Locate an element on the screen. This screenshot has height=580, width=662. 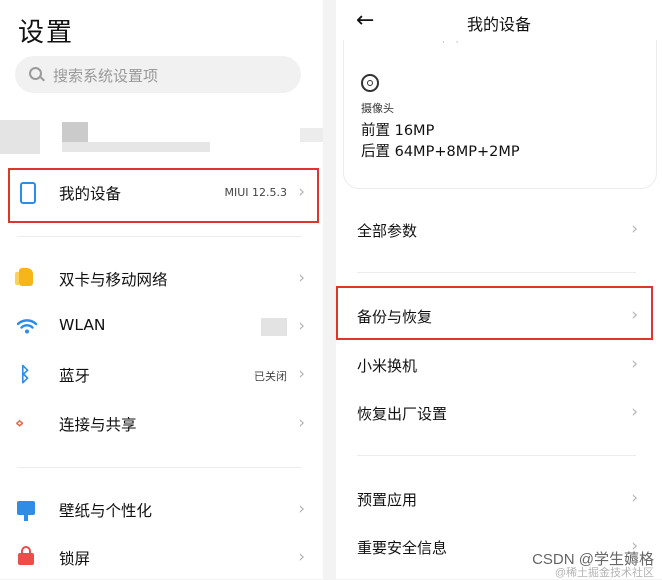
menu-item-wallpaper: 壁纸与个性化 › is located at coordinates (161, 510).